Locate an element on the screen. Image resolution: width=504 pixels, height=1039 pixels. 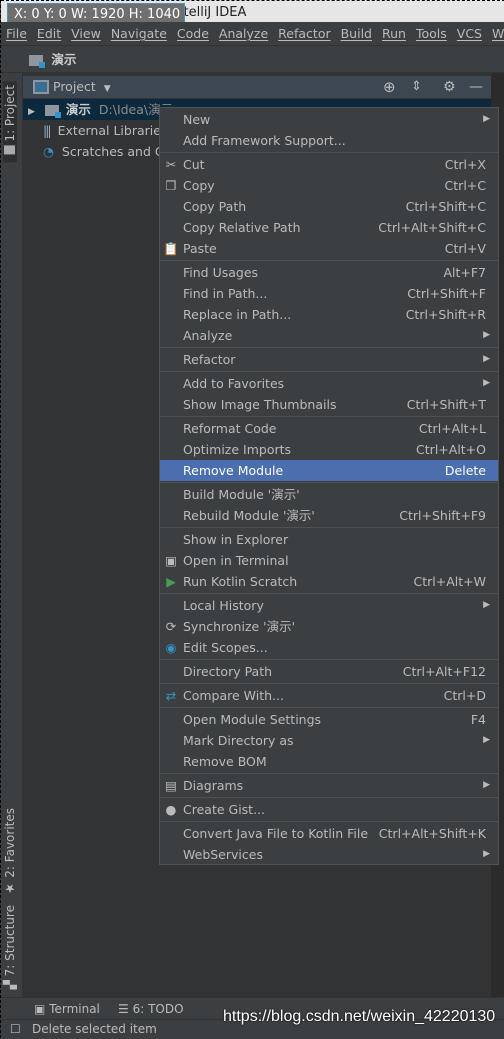
menu-item-remove-bom: Remove BOM is located at coordinates (329, 761).